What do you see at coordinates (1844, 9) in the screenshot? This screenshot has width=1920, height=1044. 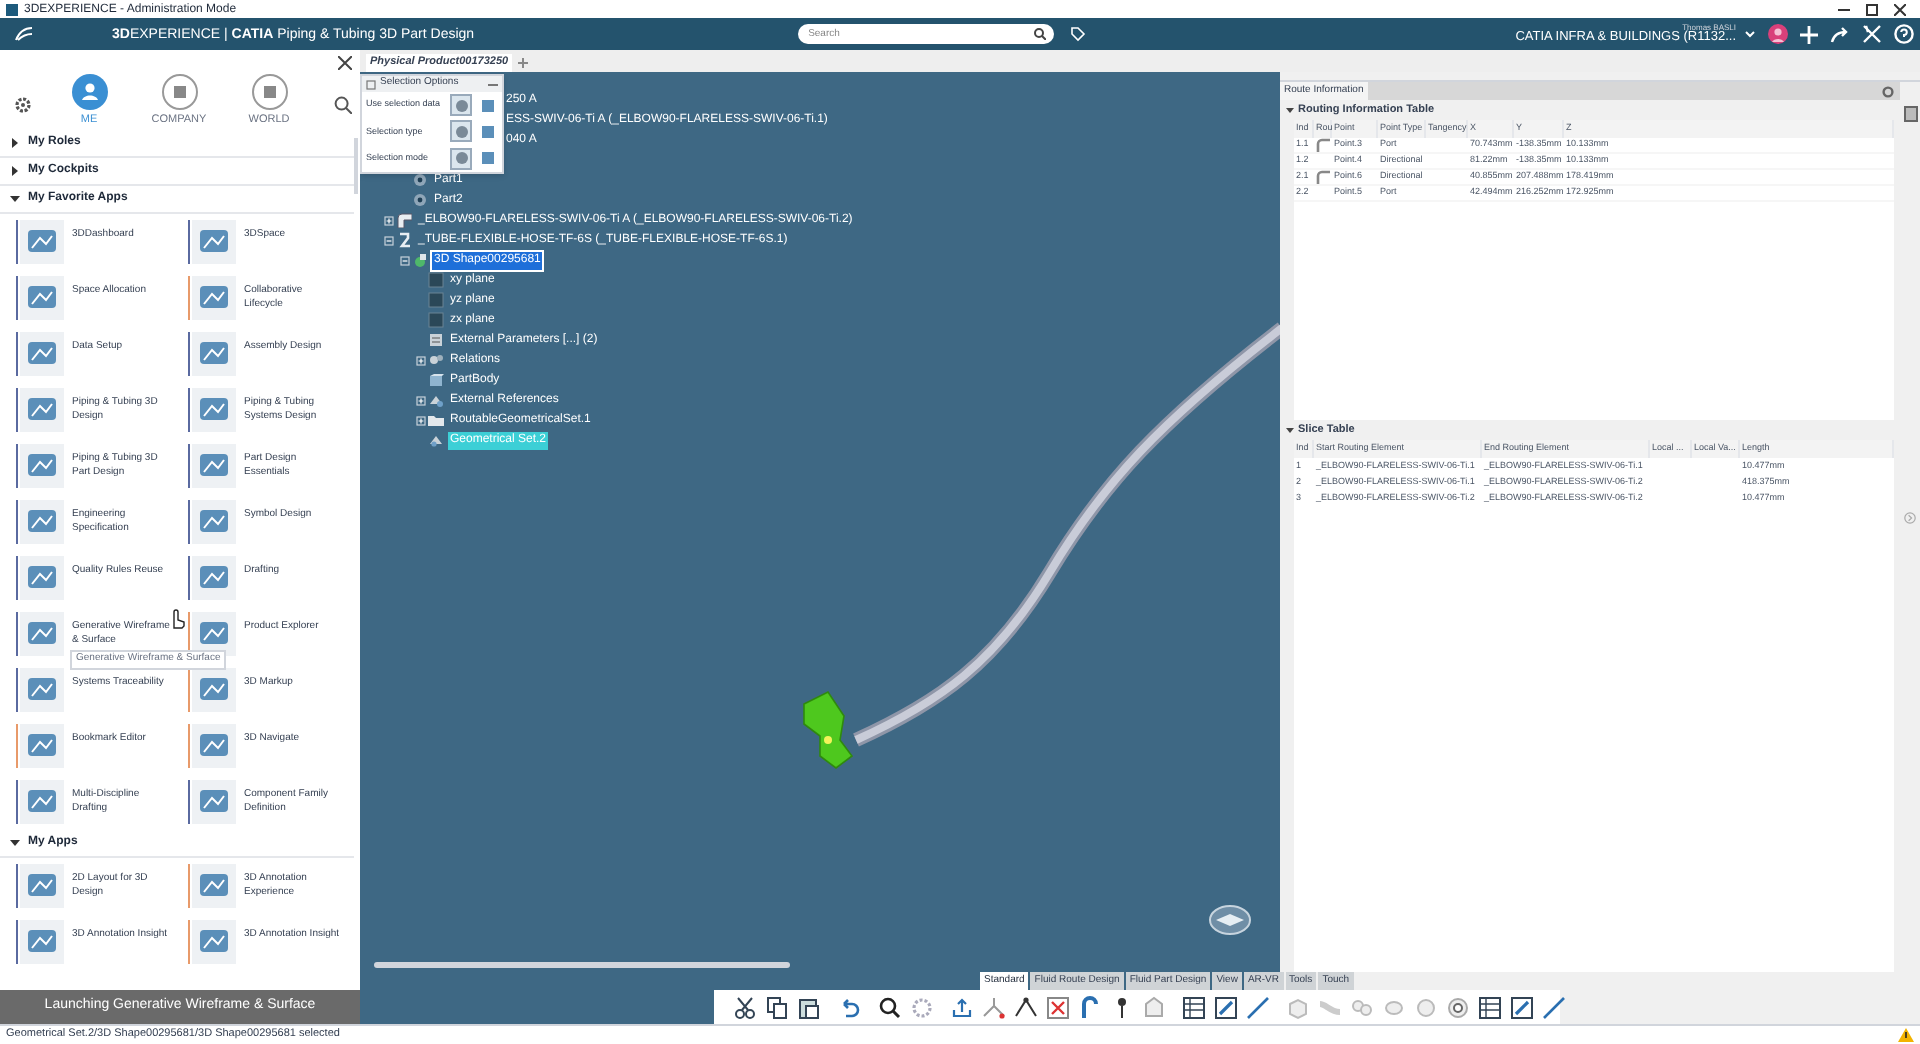 I see `minimize-icon` at bounding box center [1844, 9].